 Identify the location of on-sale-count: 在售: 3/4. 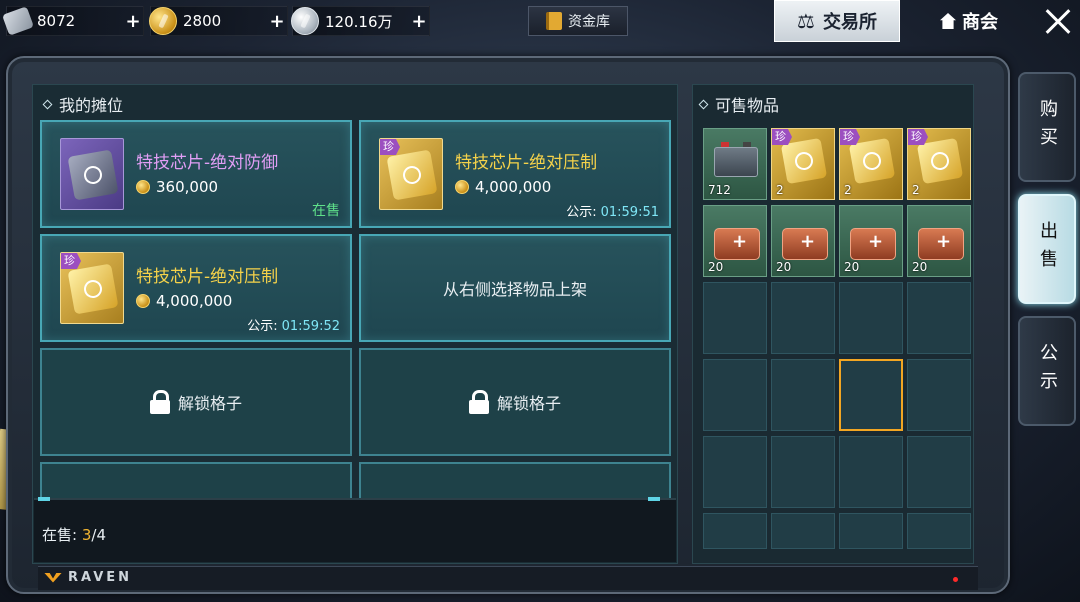
(74, 534).